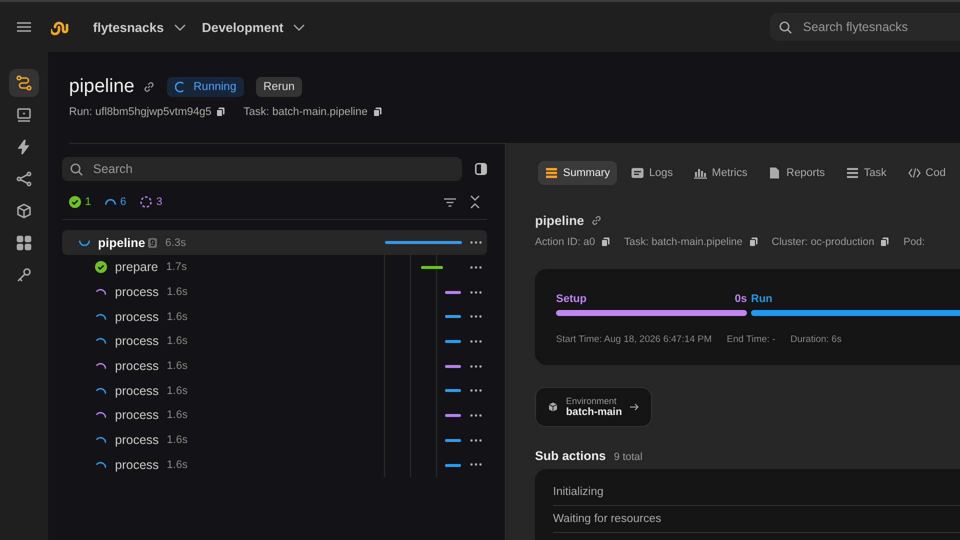 The height and width of the screenshot is (540, 960). I want to click on phase-label: Run, so click(761, 299).